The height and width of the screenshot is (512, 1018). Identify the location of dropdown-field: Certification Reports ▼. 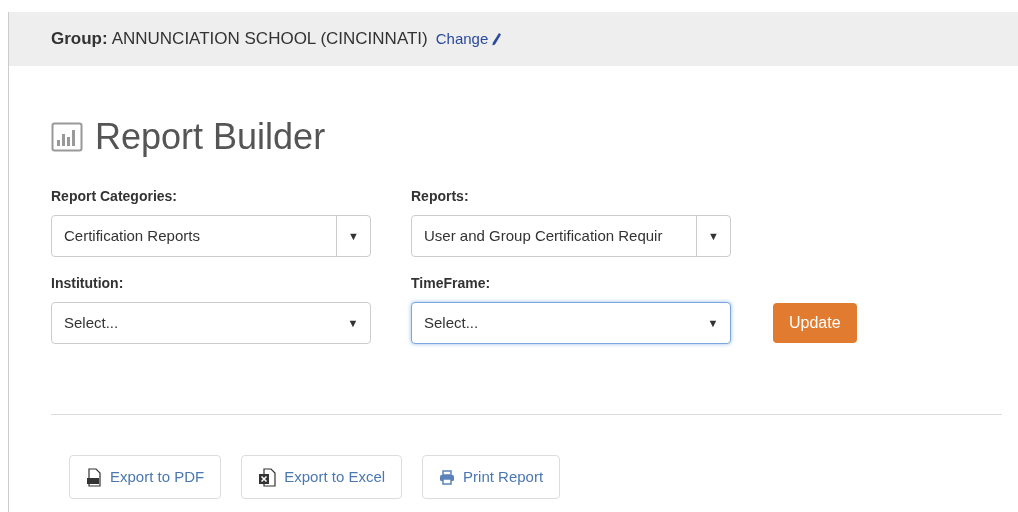
(211, 236).